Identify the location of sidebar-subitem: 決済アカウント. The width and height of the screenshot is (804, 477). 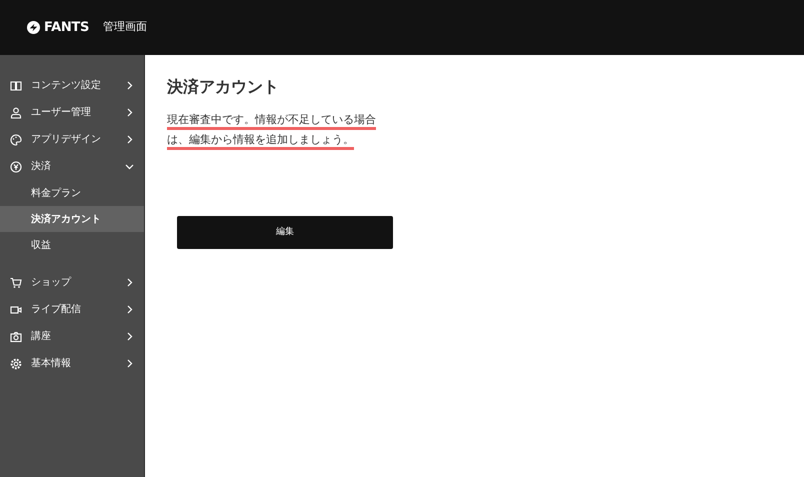
(72, 219).